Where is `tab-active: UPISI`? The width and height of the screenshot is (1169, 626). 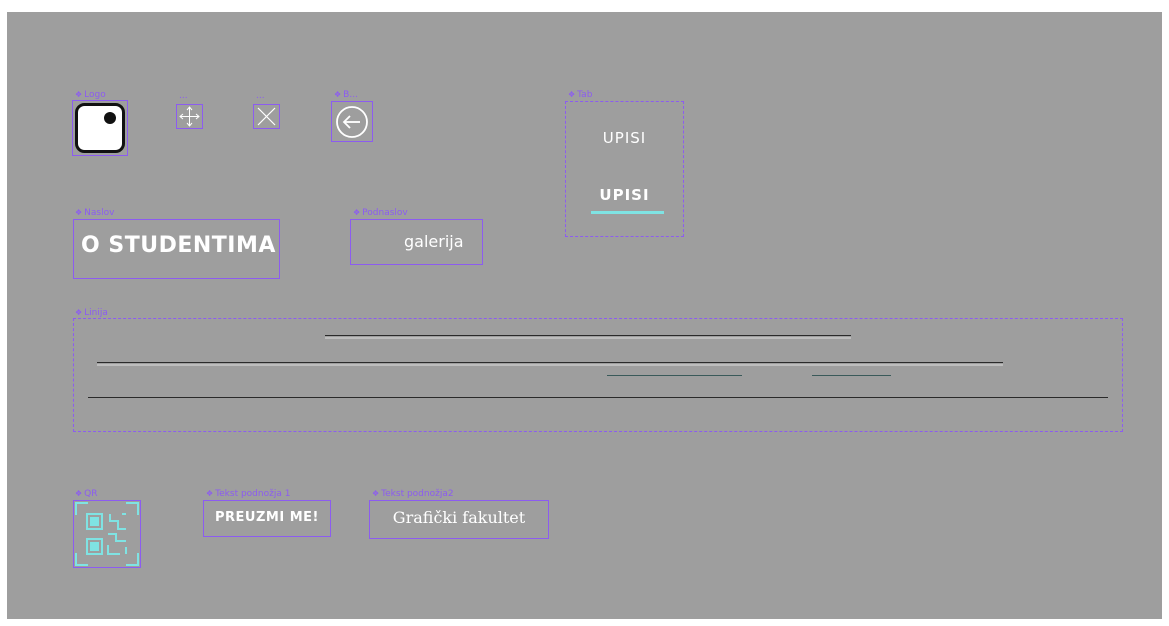
tab-active: UPISI is located at coordinates (624, 195).